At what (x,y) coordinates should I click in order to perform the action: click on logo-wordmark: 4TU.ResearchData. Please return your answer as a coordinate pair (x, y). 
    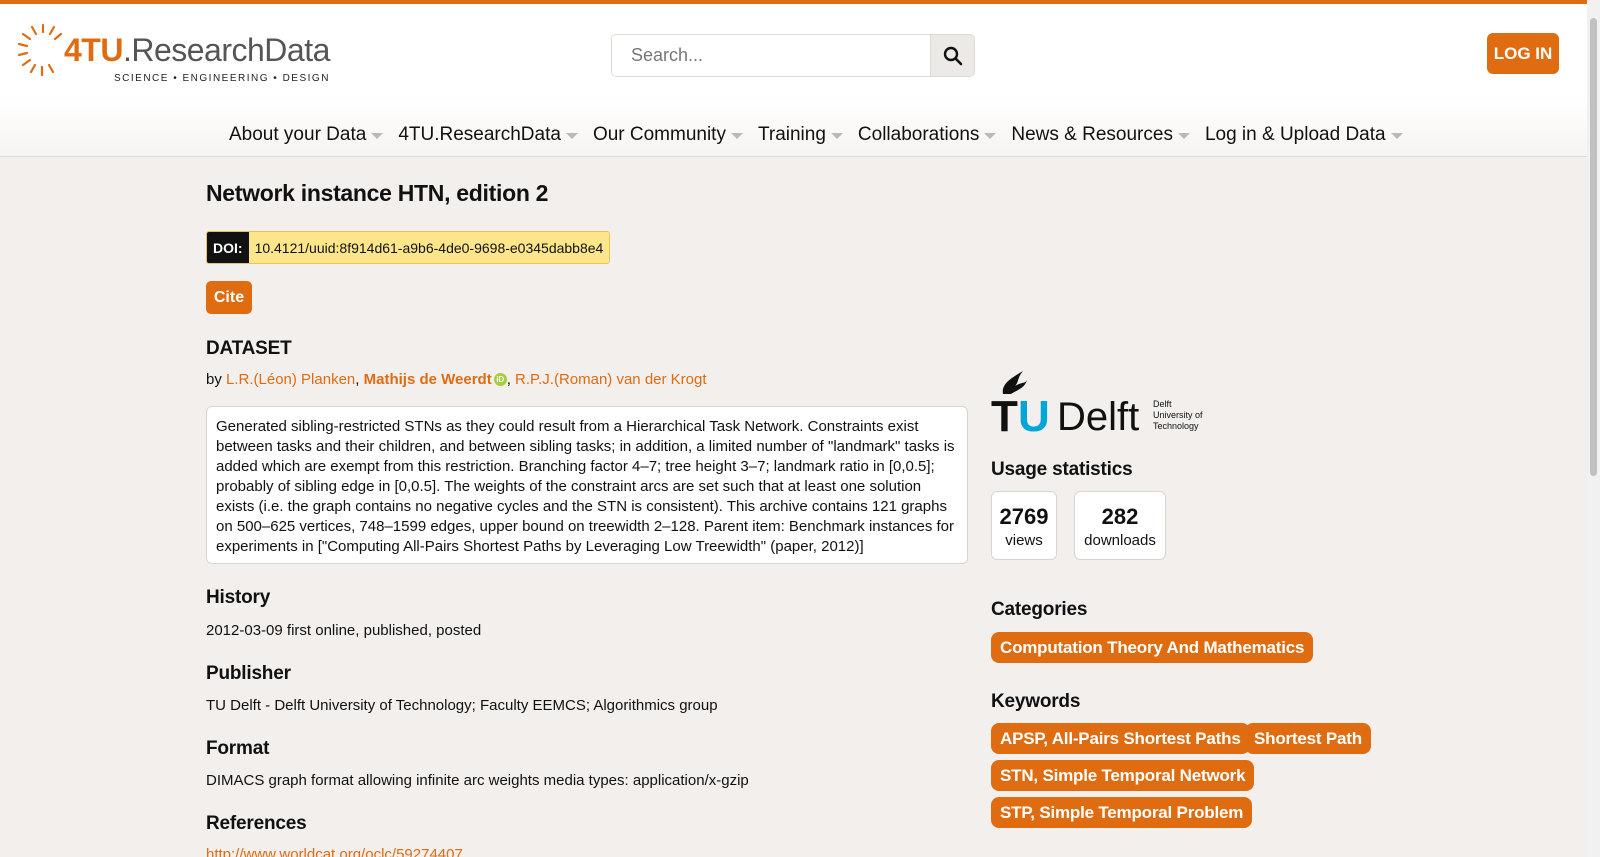
    Looking at the image, I should click on (197, 50).